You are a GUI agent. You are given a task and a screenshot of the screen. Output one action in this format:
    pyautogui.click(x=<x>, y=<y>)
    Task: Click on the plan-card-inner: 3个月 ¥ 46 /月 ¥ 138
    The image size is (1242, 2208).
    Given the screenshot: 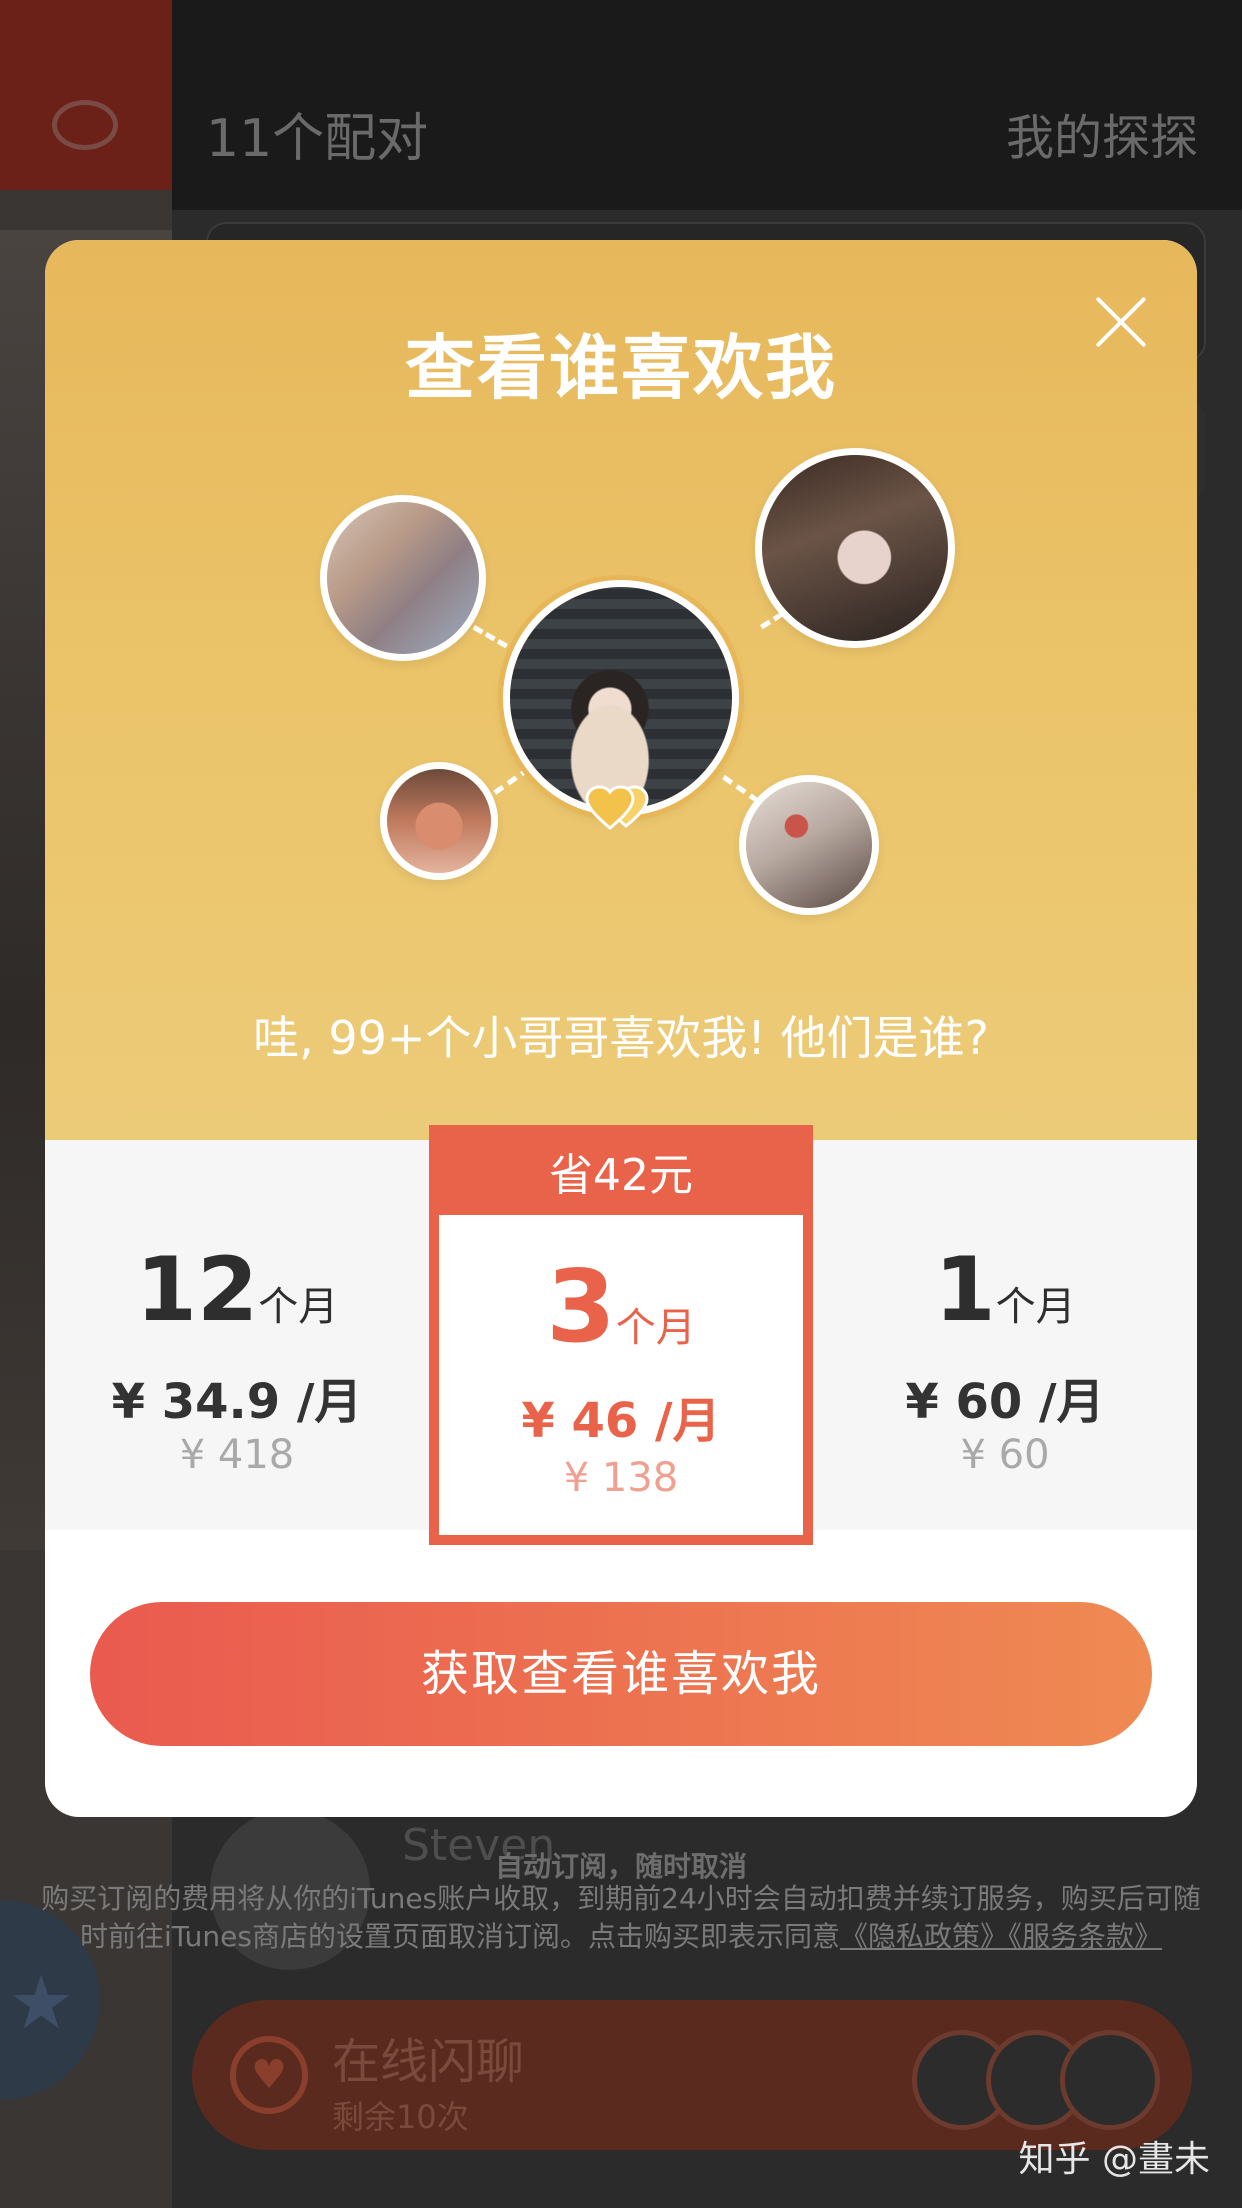 What is the action you would take?
    pyautogui.click(x=621, y=1375)
    